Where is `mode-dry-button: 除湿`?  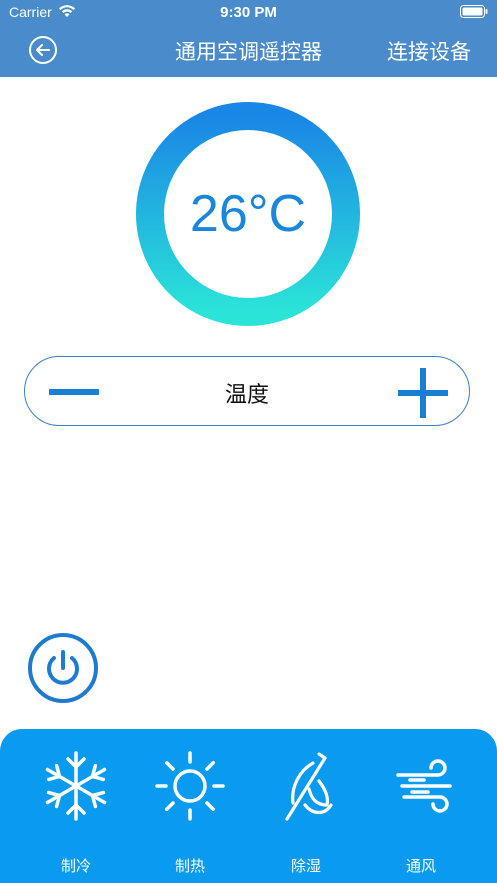 mode-dry-button: 除湿 is located at coordinates (306, 812).